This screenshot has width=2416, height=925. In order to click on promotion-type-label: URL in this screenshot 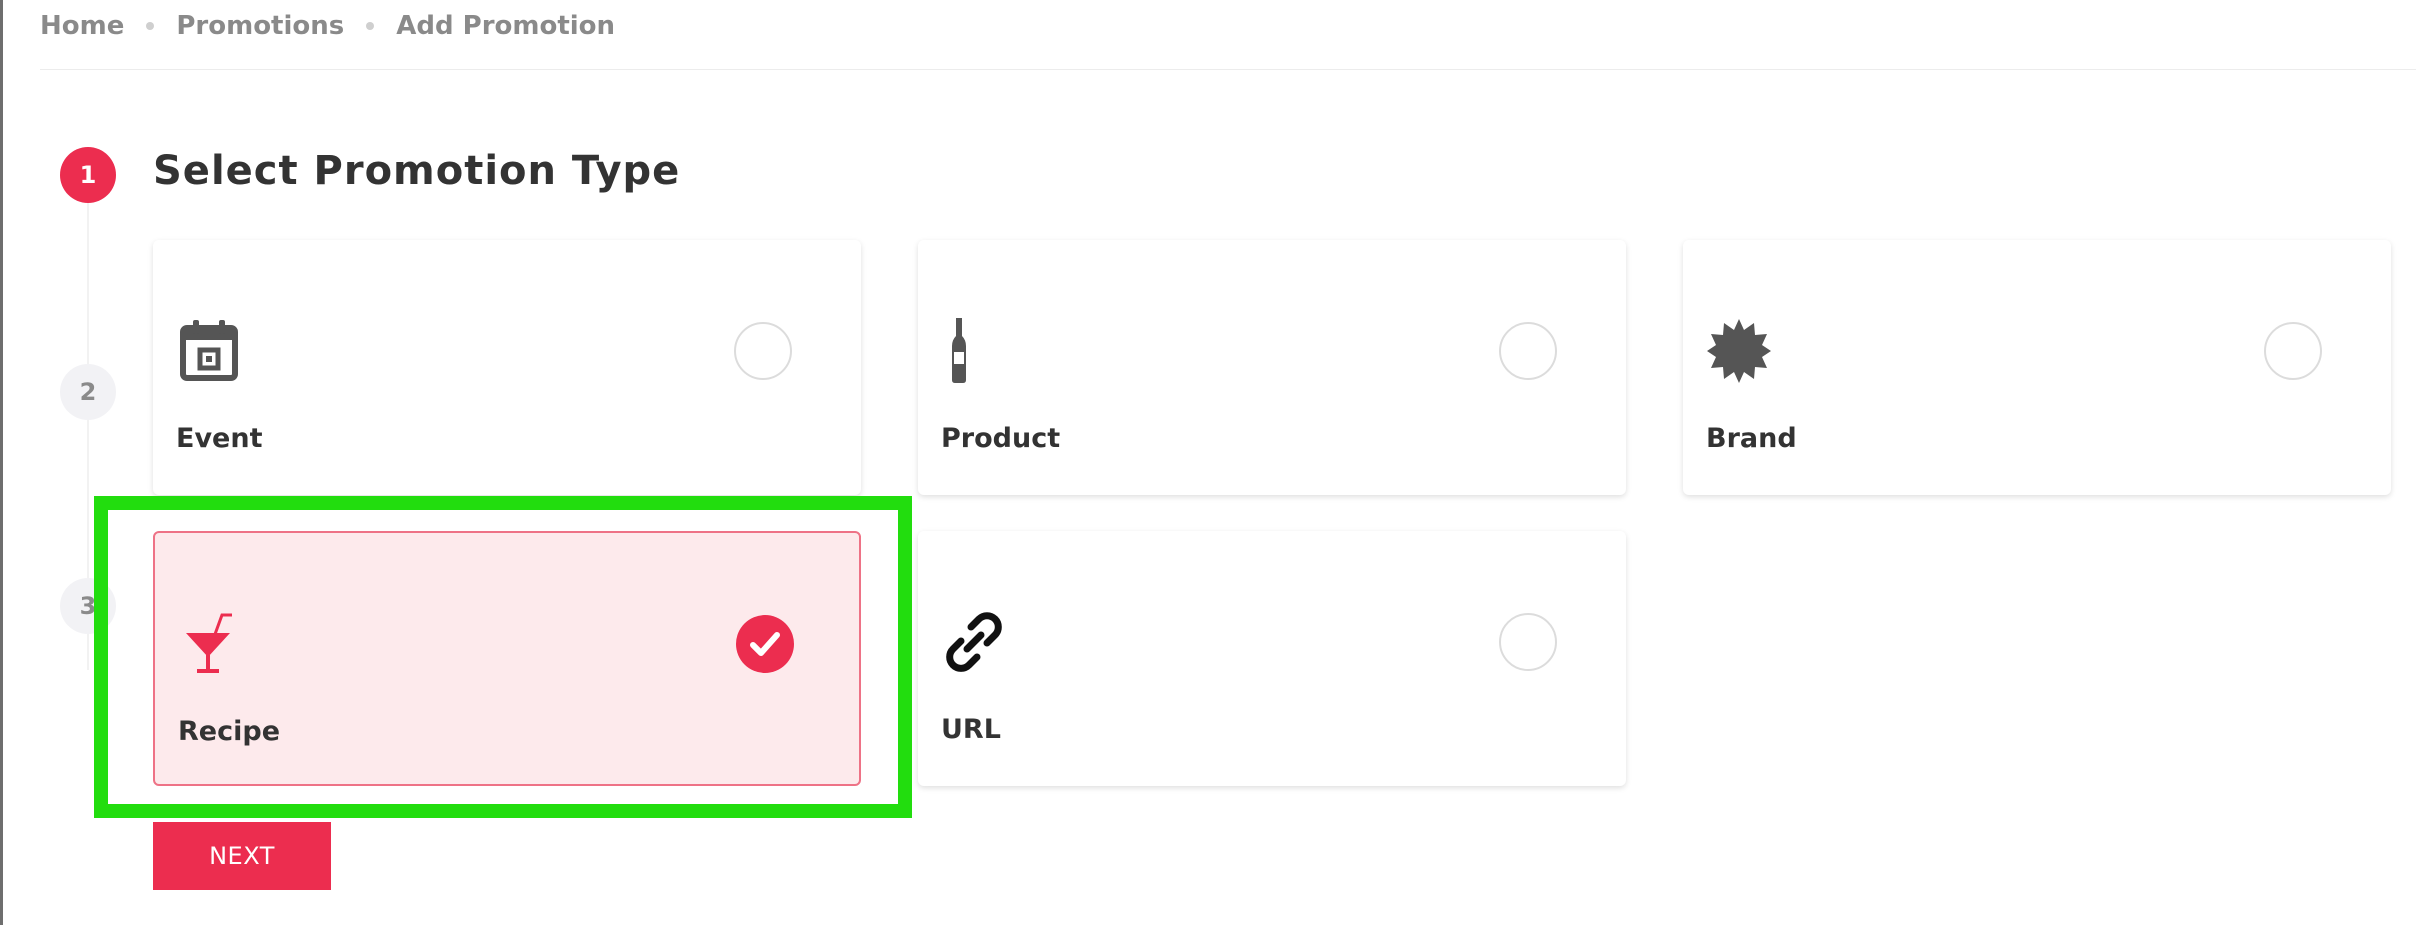, I will do `click(971, 729)`.